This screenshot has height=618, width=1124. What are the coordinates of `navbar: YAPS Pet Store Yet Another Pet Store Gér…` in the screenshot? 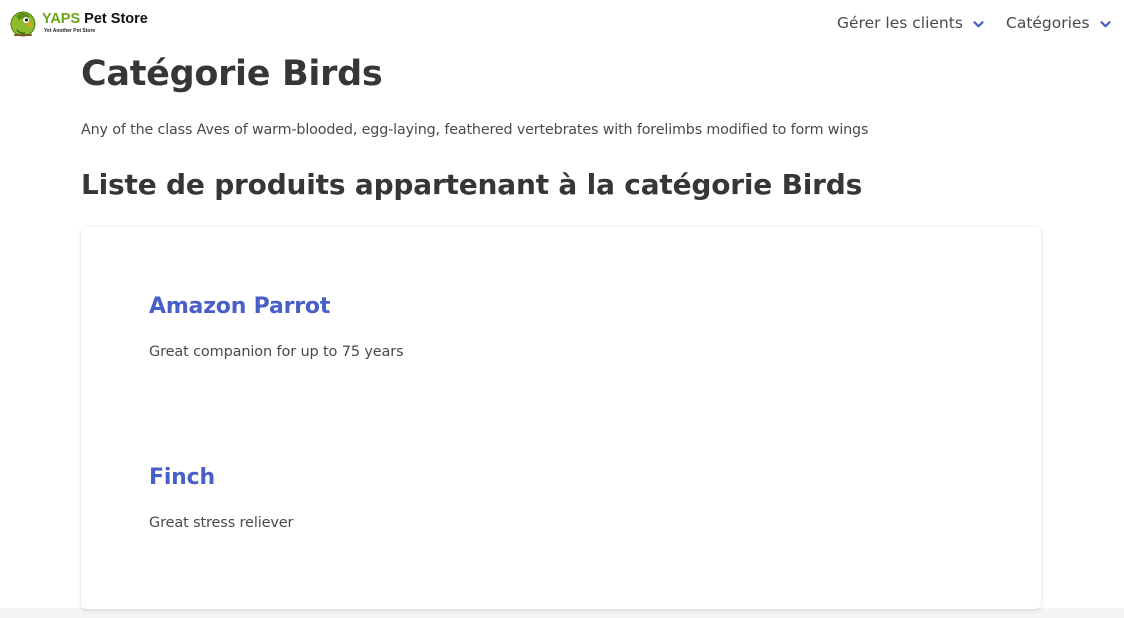 It's located at (562, 25).